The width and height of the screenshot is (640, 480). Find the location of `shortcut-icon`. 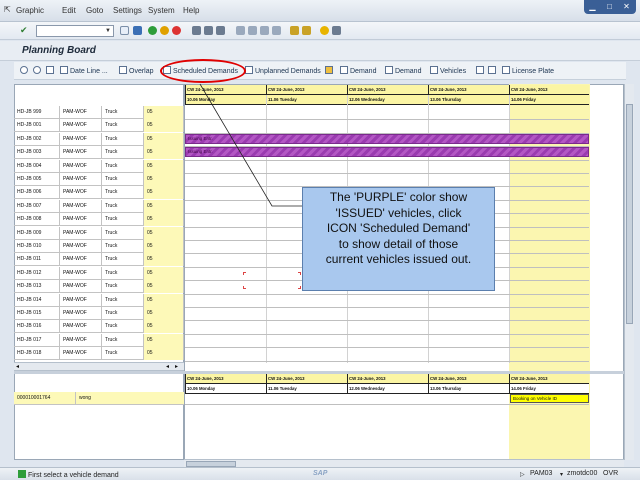

shortcut-icon is located at coordinates (306, 30).